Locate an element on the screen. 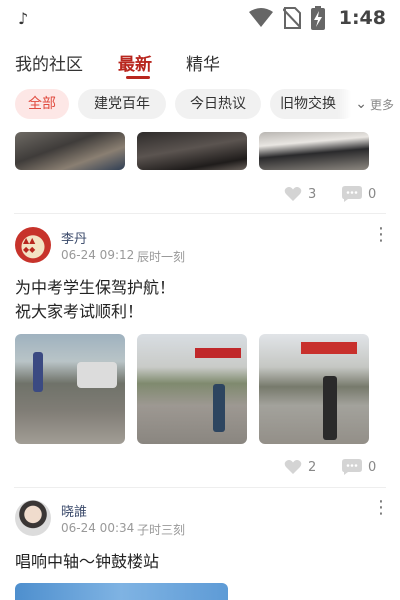  post-date: 06-24 09:12 is located at coordinates (98, 255).